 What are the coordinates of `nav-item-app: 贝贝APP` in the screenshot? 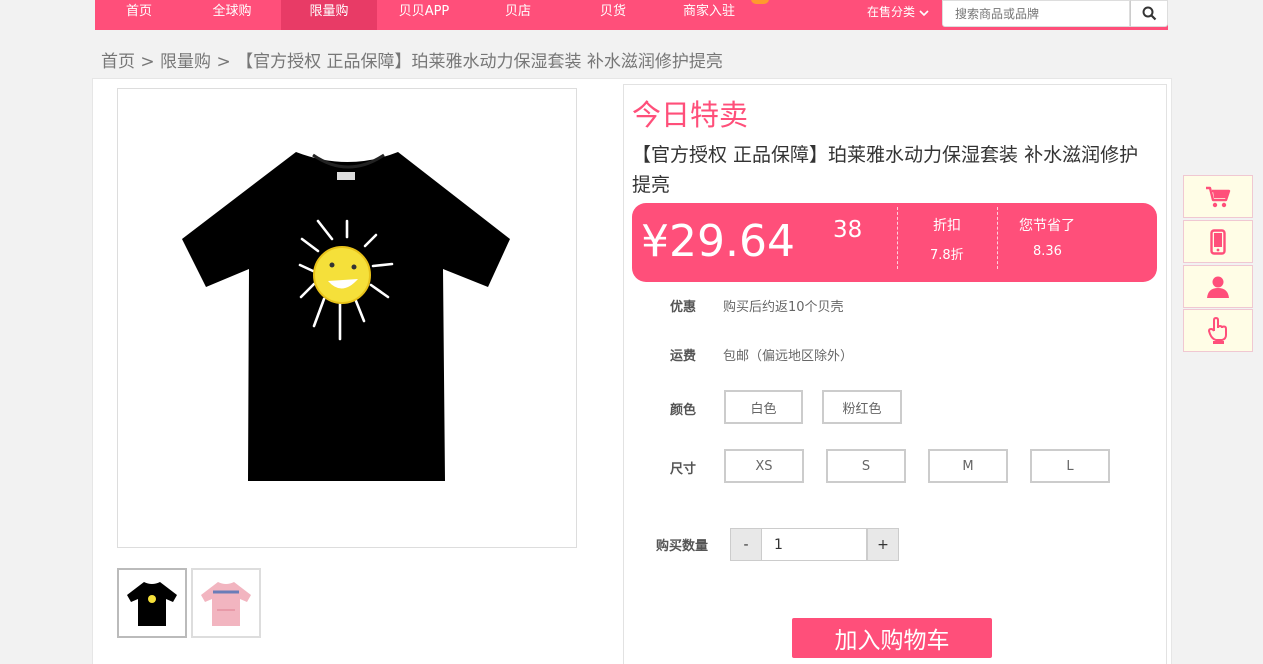 It's located at (424, 15).